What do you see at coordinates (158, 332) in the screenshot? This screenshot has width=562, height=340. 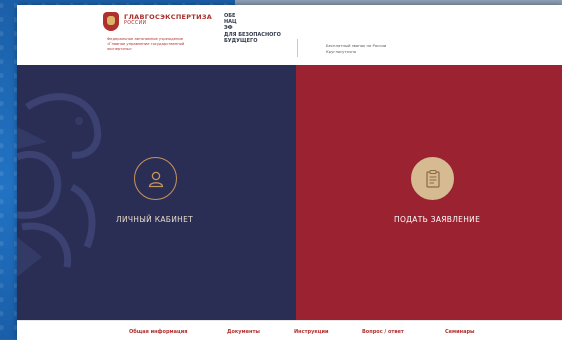 I see `nav-general-info: Общая информация` at bounding box center [158, 332].